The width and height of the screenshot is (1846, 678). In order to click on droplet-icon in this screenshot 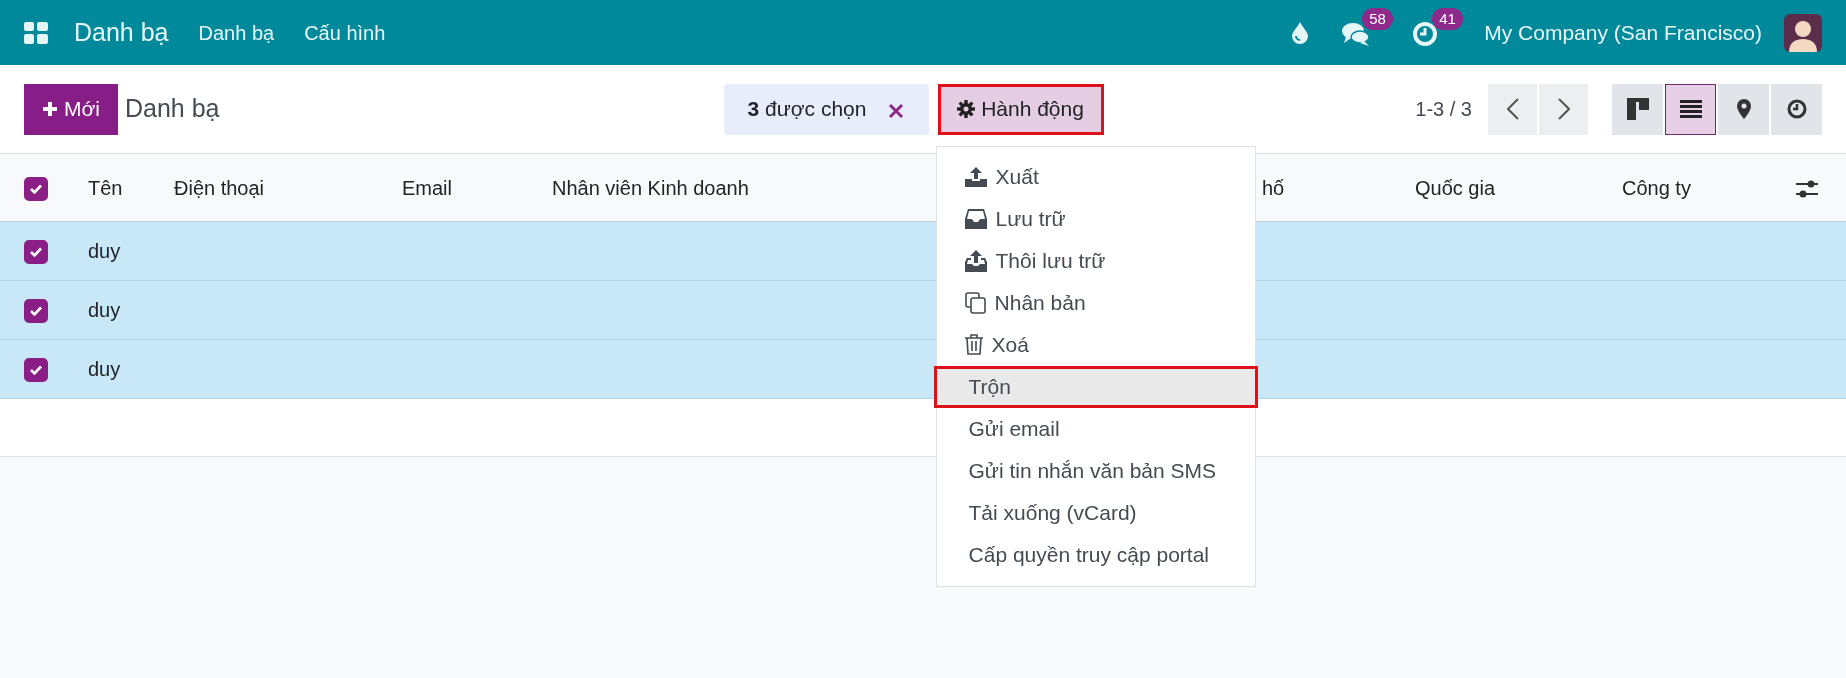, I will do `click(1300, 32)`.